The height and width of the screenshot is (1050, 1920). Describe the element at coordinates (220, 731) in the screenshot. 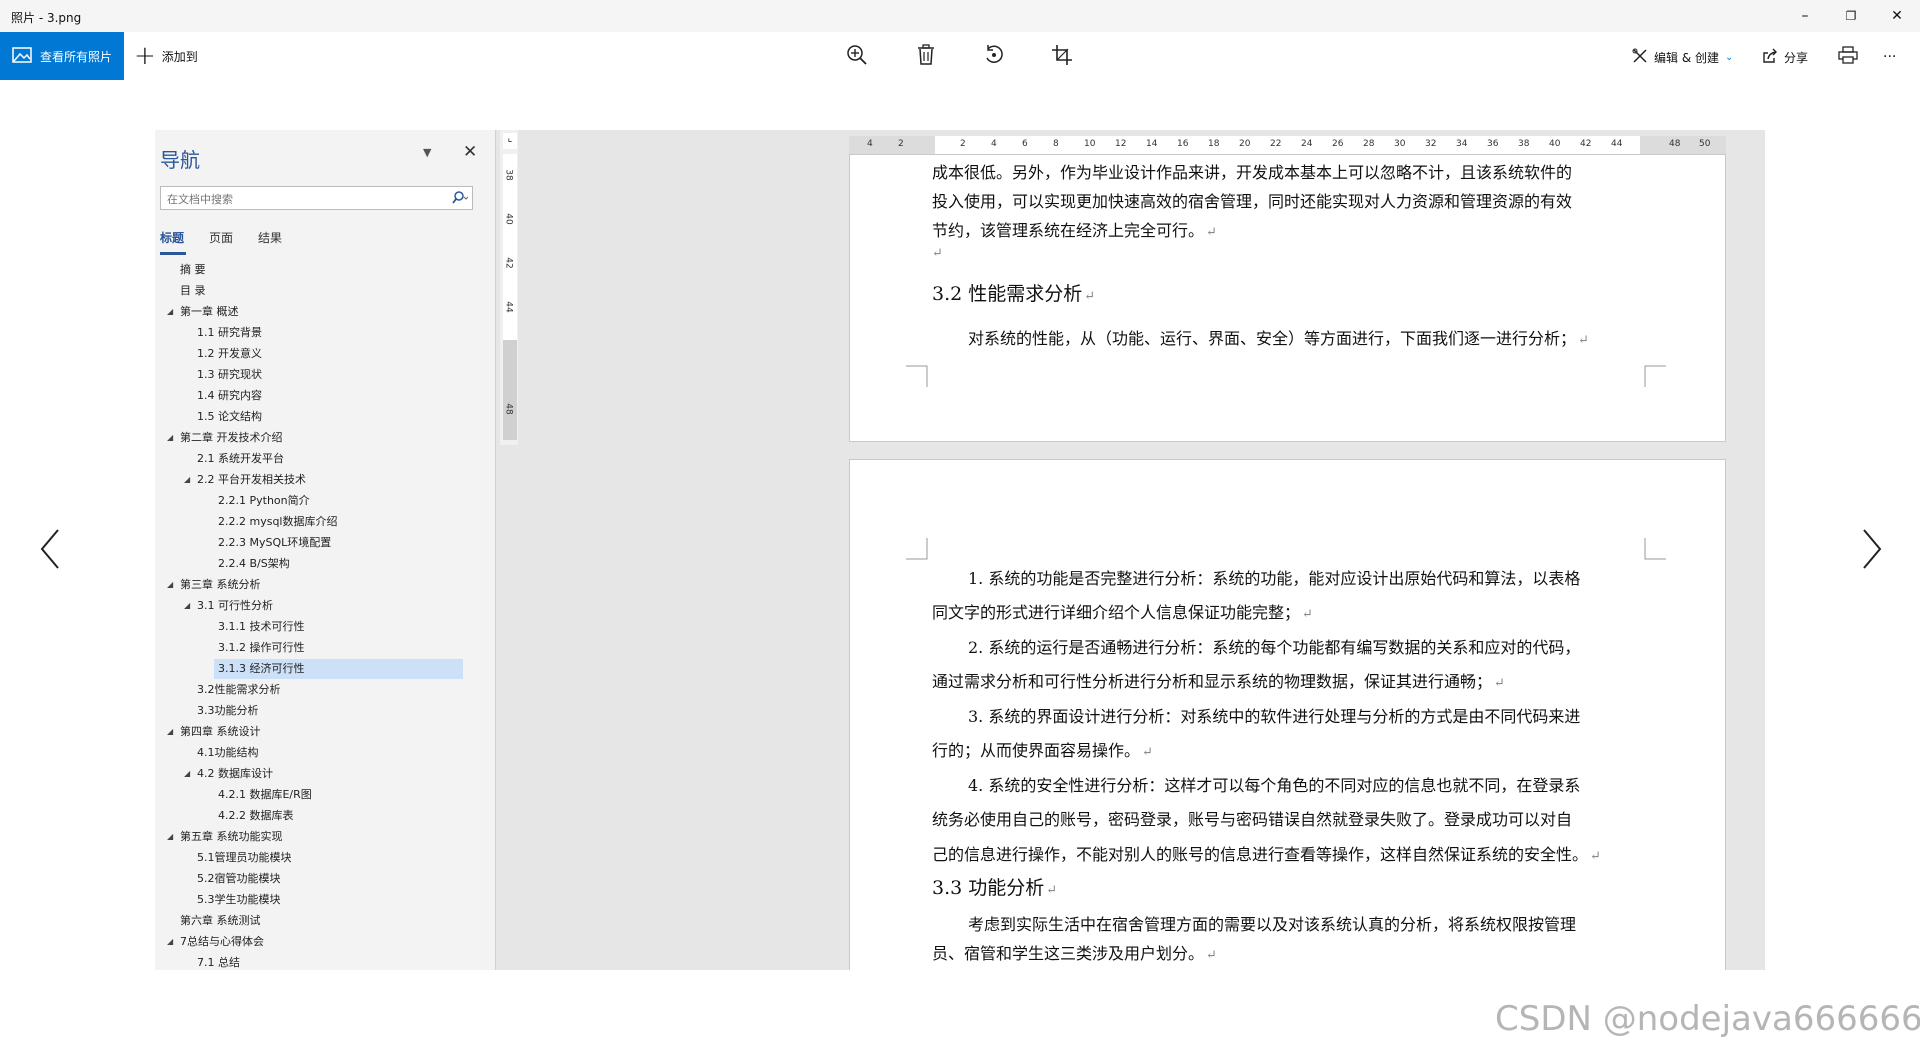

I see `tree-item-label: 第四章 系统设计` at that location.